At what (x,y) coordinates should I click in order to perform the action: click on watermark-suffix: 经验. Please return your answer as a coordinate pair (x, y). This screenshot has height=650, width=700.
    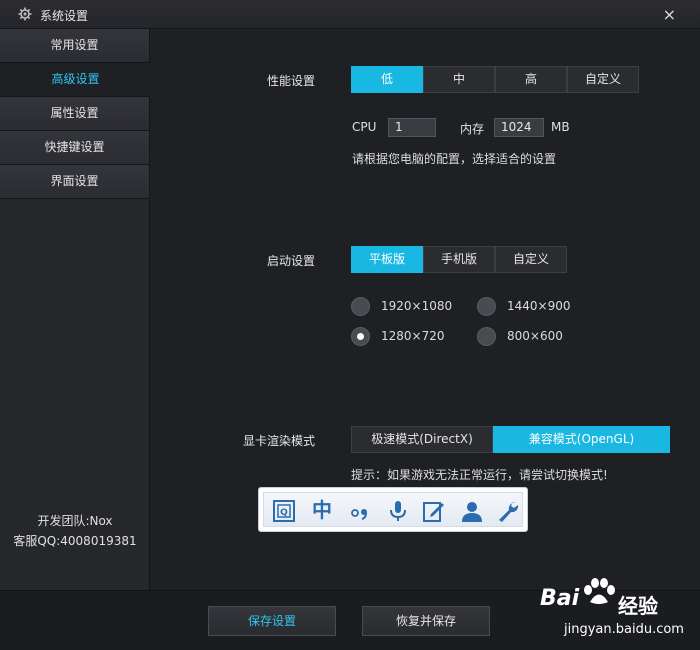
    Looking at the image, I should click on (638, 606).